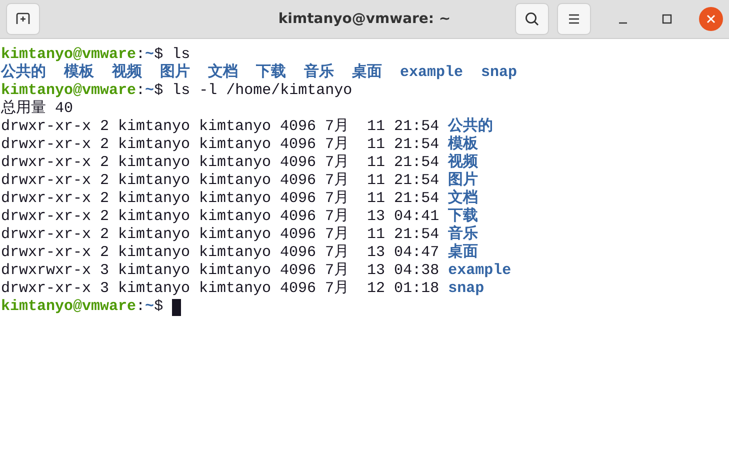 This screenshot has height=475, width=729. I want to click on new-tab-icon, so click(23, 19).